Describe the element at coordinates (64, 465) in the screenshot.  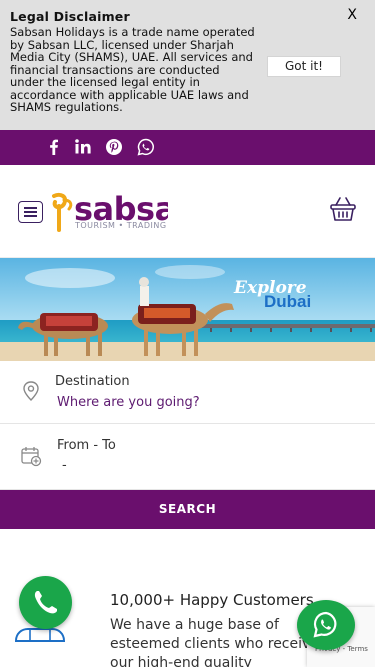
I see `dates-value: -` at that location.